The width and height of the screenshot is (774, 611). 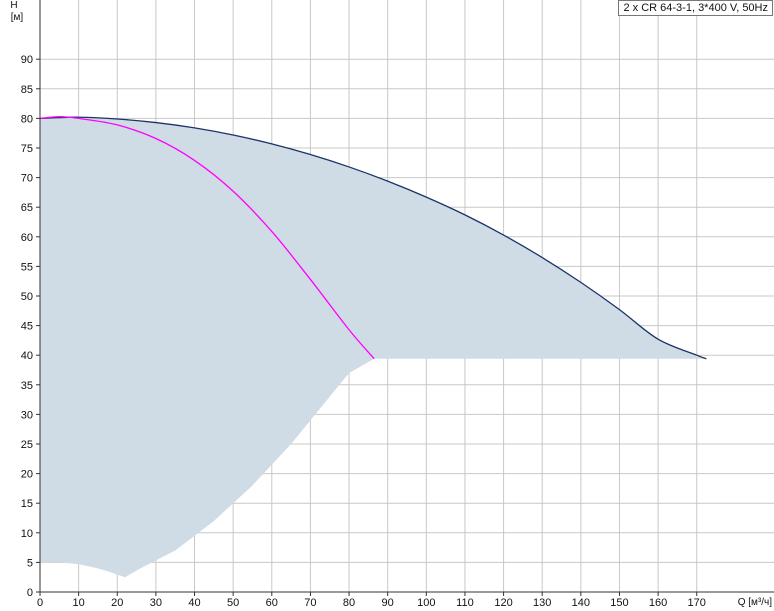 I want to click on x-tick-label: 40, so click(x=194, y=603).